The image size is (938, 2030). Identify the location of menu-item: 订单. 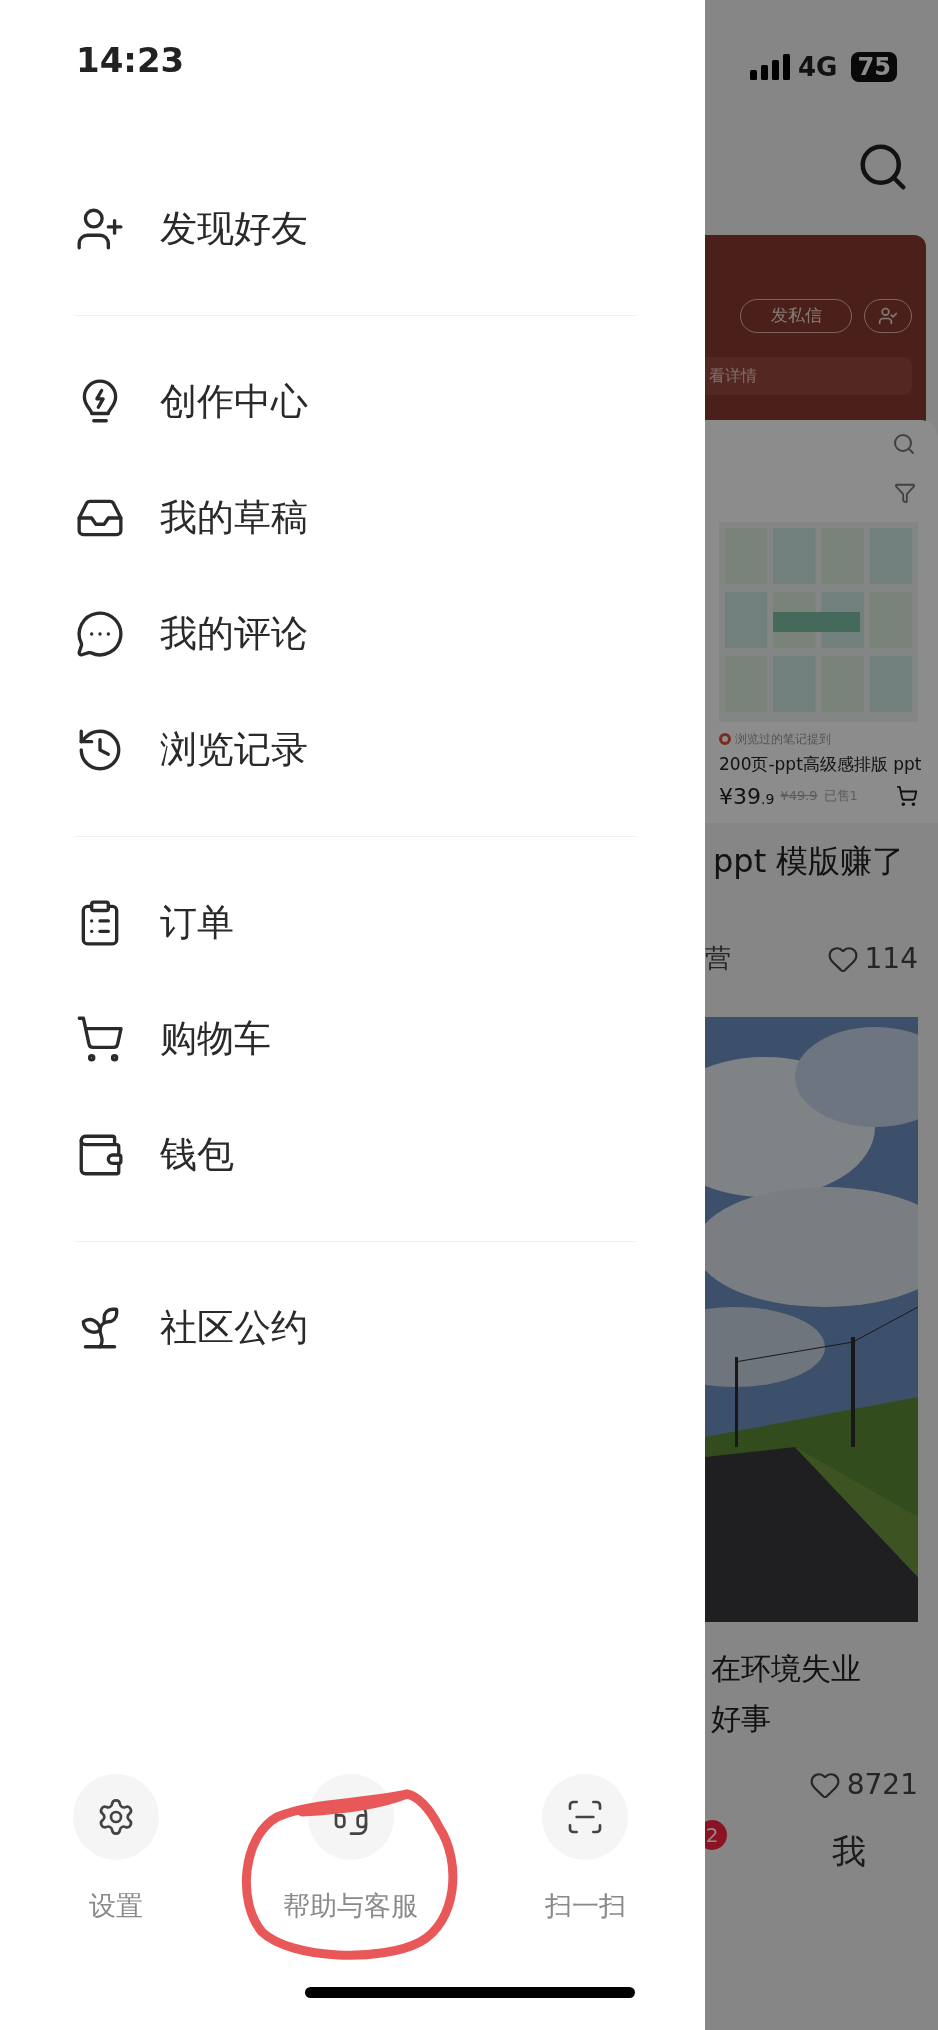
(355, 923).